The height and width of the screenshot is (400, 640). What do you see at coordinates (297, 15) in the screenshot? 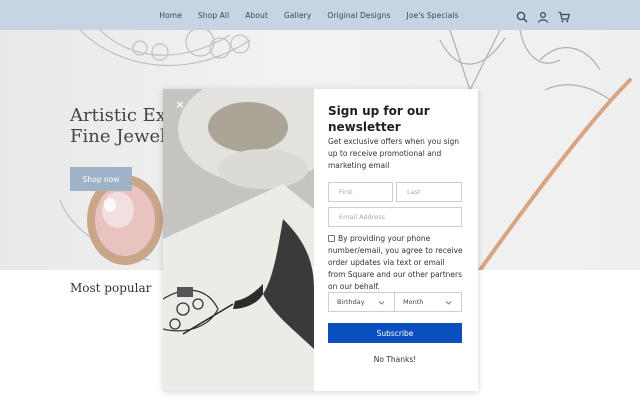
I see `nav-link-gallery: Gallery` at bounding box center [297, 15].